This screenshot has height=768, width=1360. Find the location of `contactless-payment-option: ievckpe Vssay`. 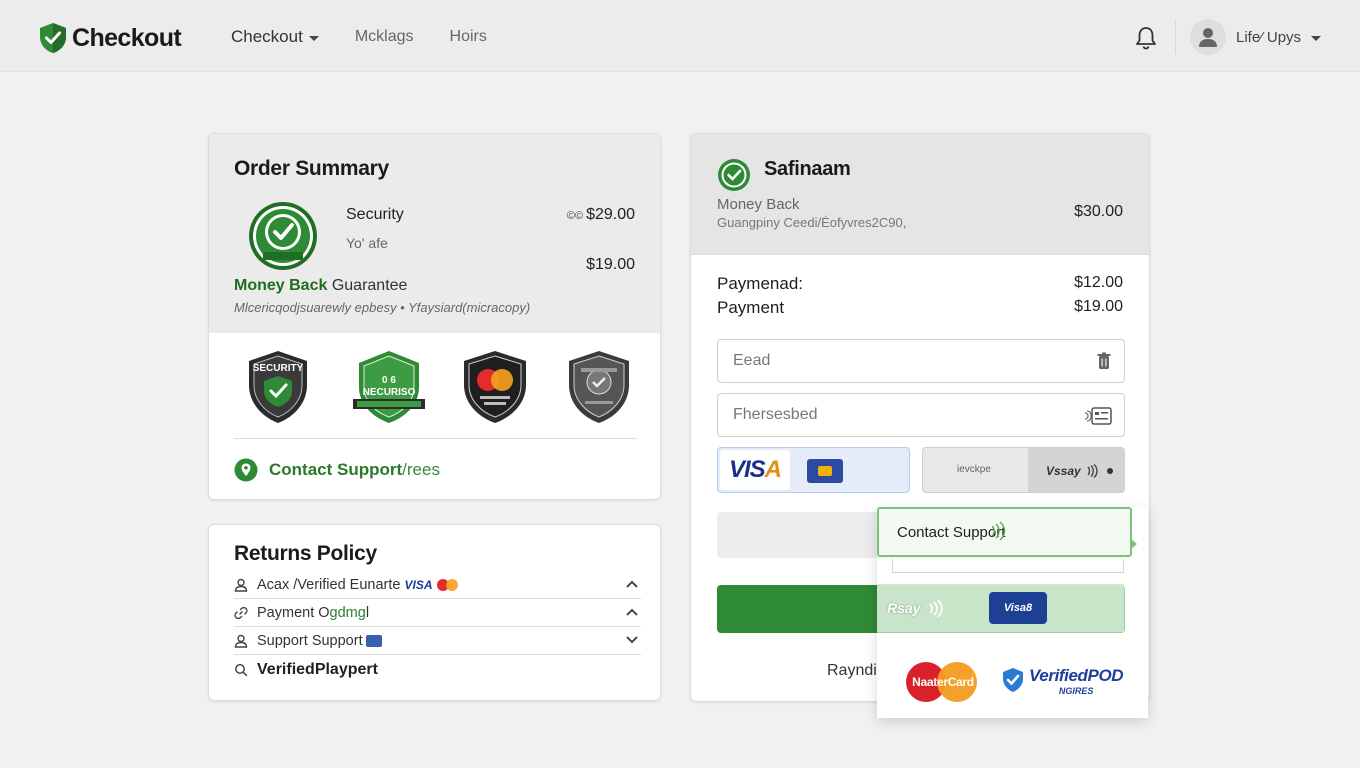

contactless-payment-option: ievckpe Vssay is located at coordinates (1023, 470).